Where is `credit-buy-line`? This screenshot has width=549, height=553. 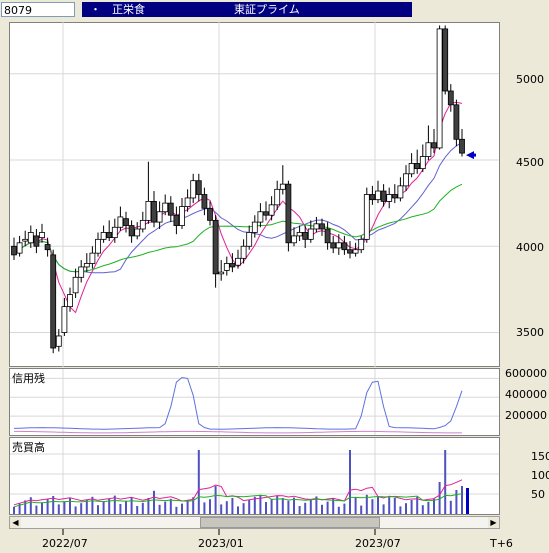
credit-buy-line is located at coordinates (238, 403).